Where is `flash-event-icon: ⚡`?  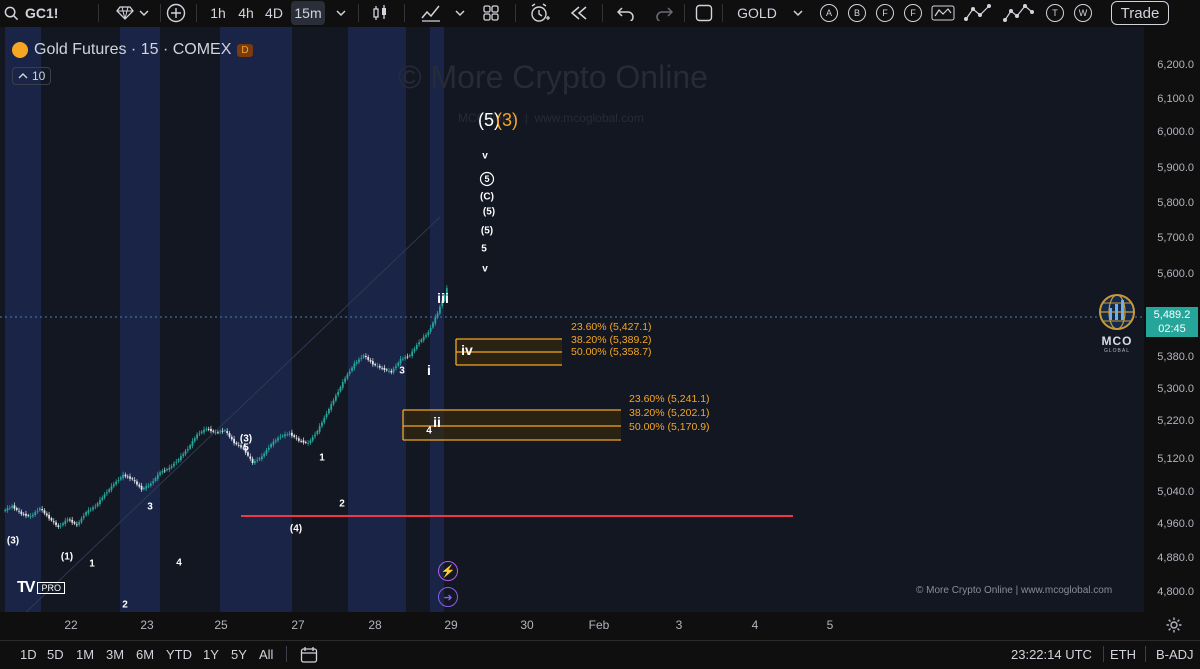
flash-event-icon: ⚡ is located at coordinates (448, 571).